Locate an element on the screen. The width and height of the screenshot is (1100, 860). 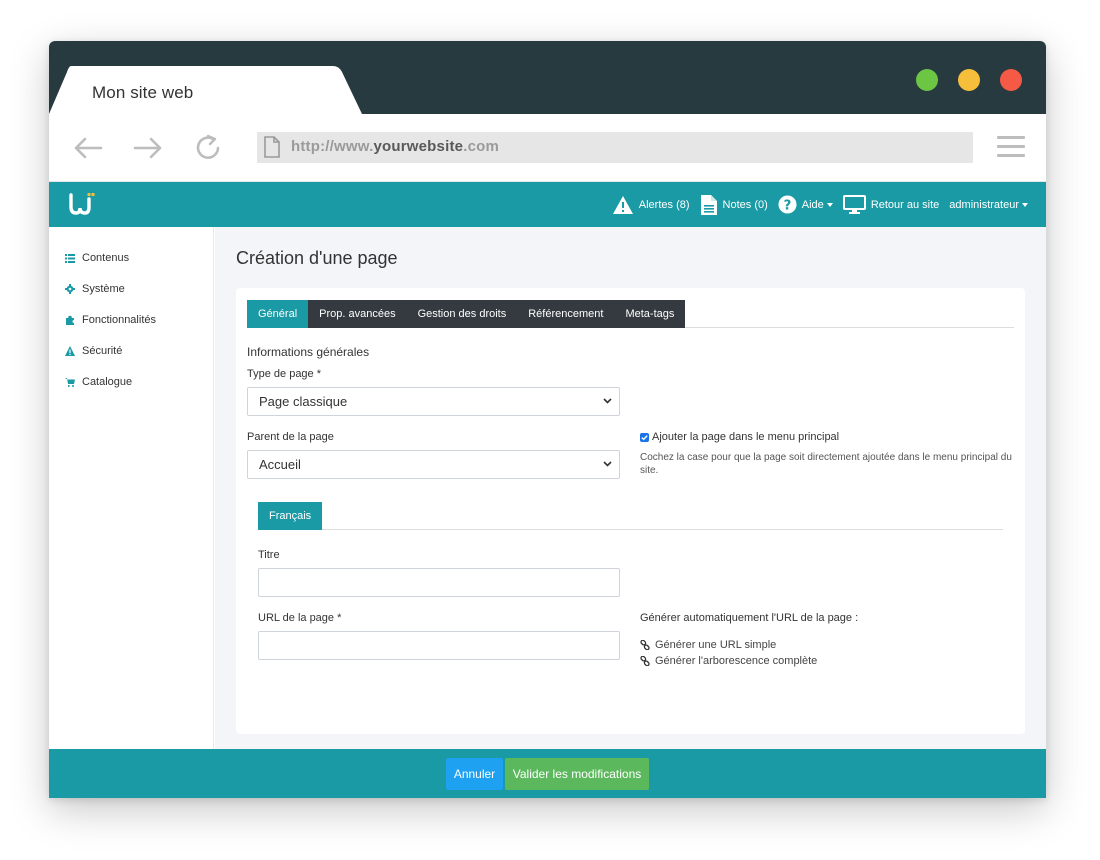
title-input is located at coordinates (439, 582).